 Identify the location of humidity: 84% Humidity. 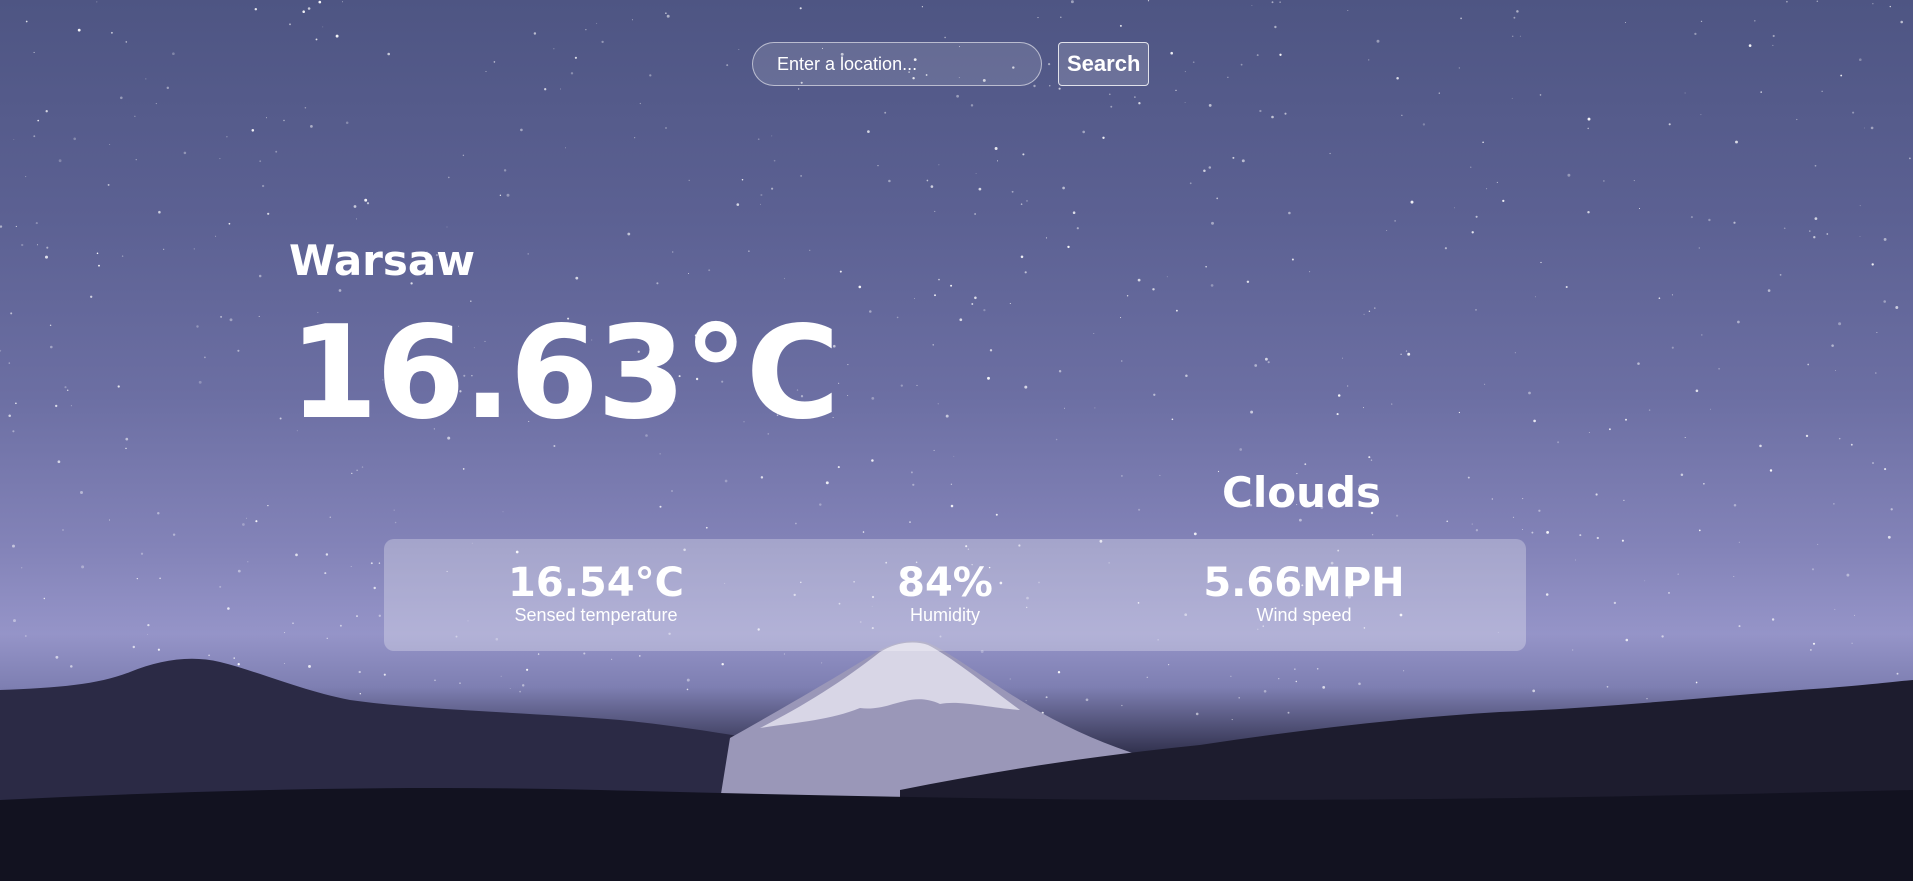
(945, 594).